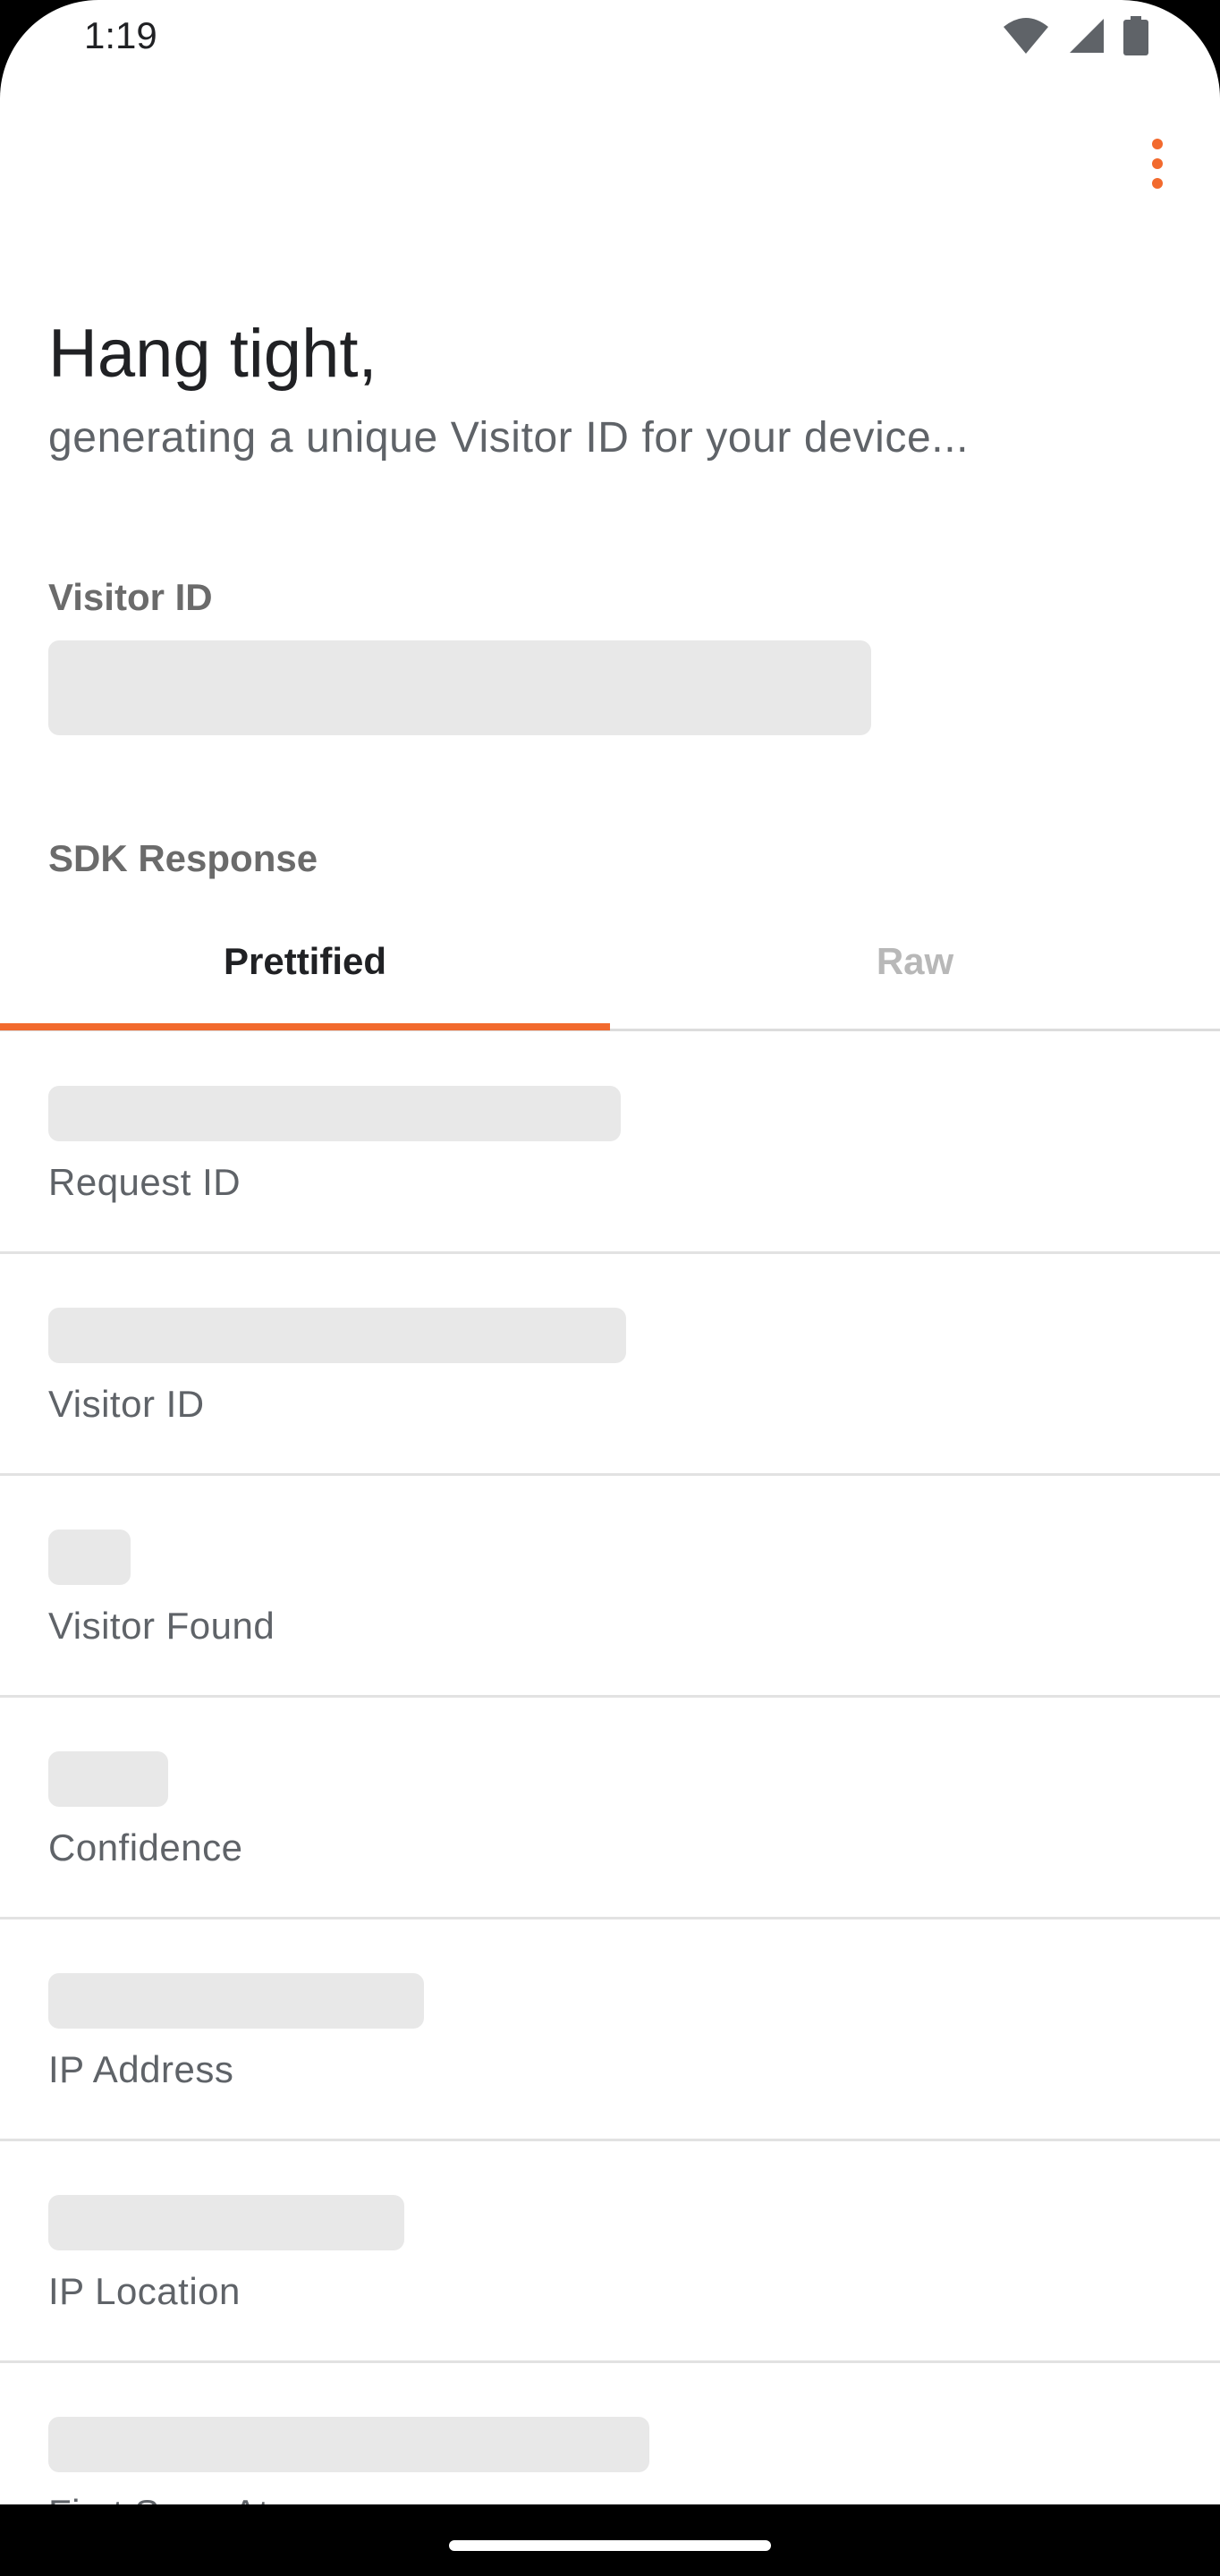  Describe the element at coordinates (460, 687) in the screenshot. I see `visitor-id-skeleton` at that location.